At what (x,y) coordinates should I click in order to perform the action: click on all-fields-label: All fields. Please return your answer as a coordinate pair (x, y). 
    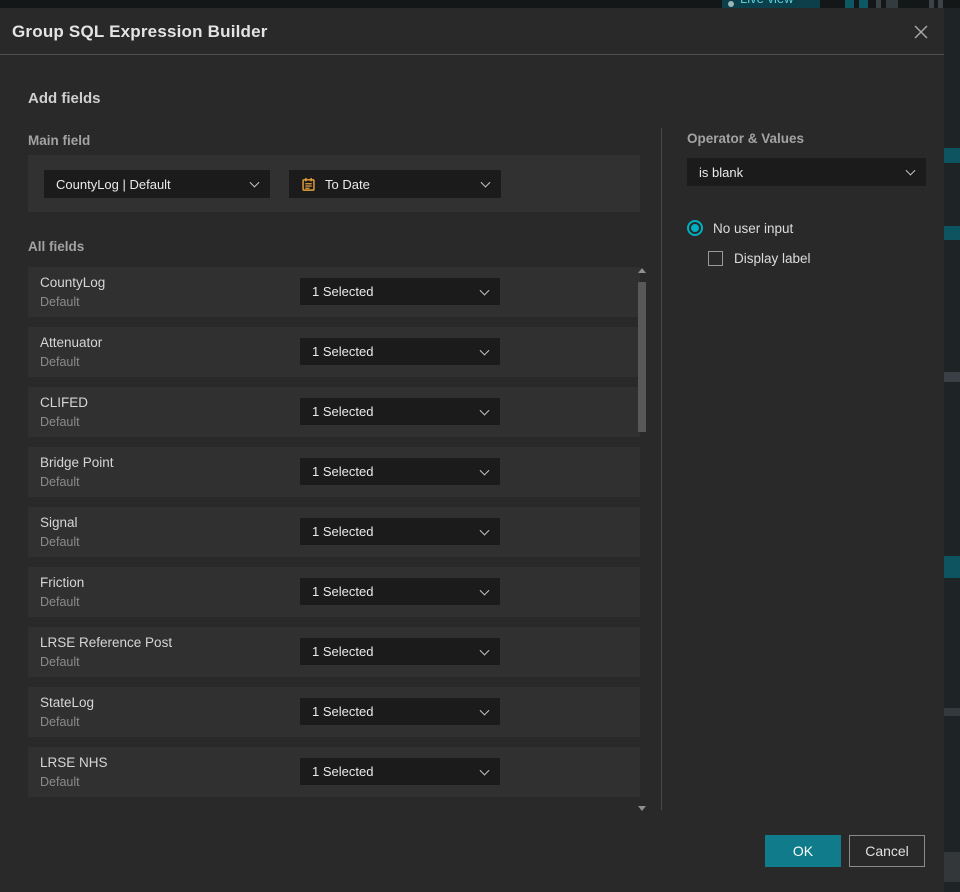
    Looking at the image, I should click on (56, 246).